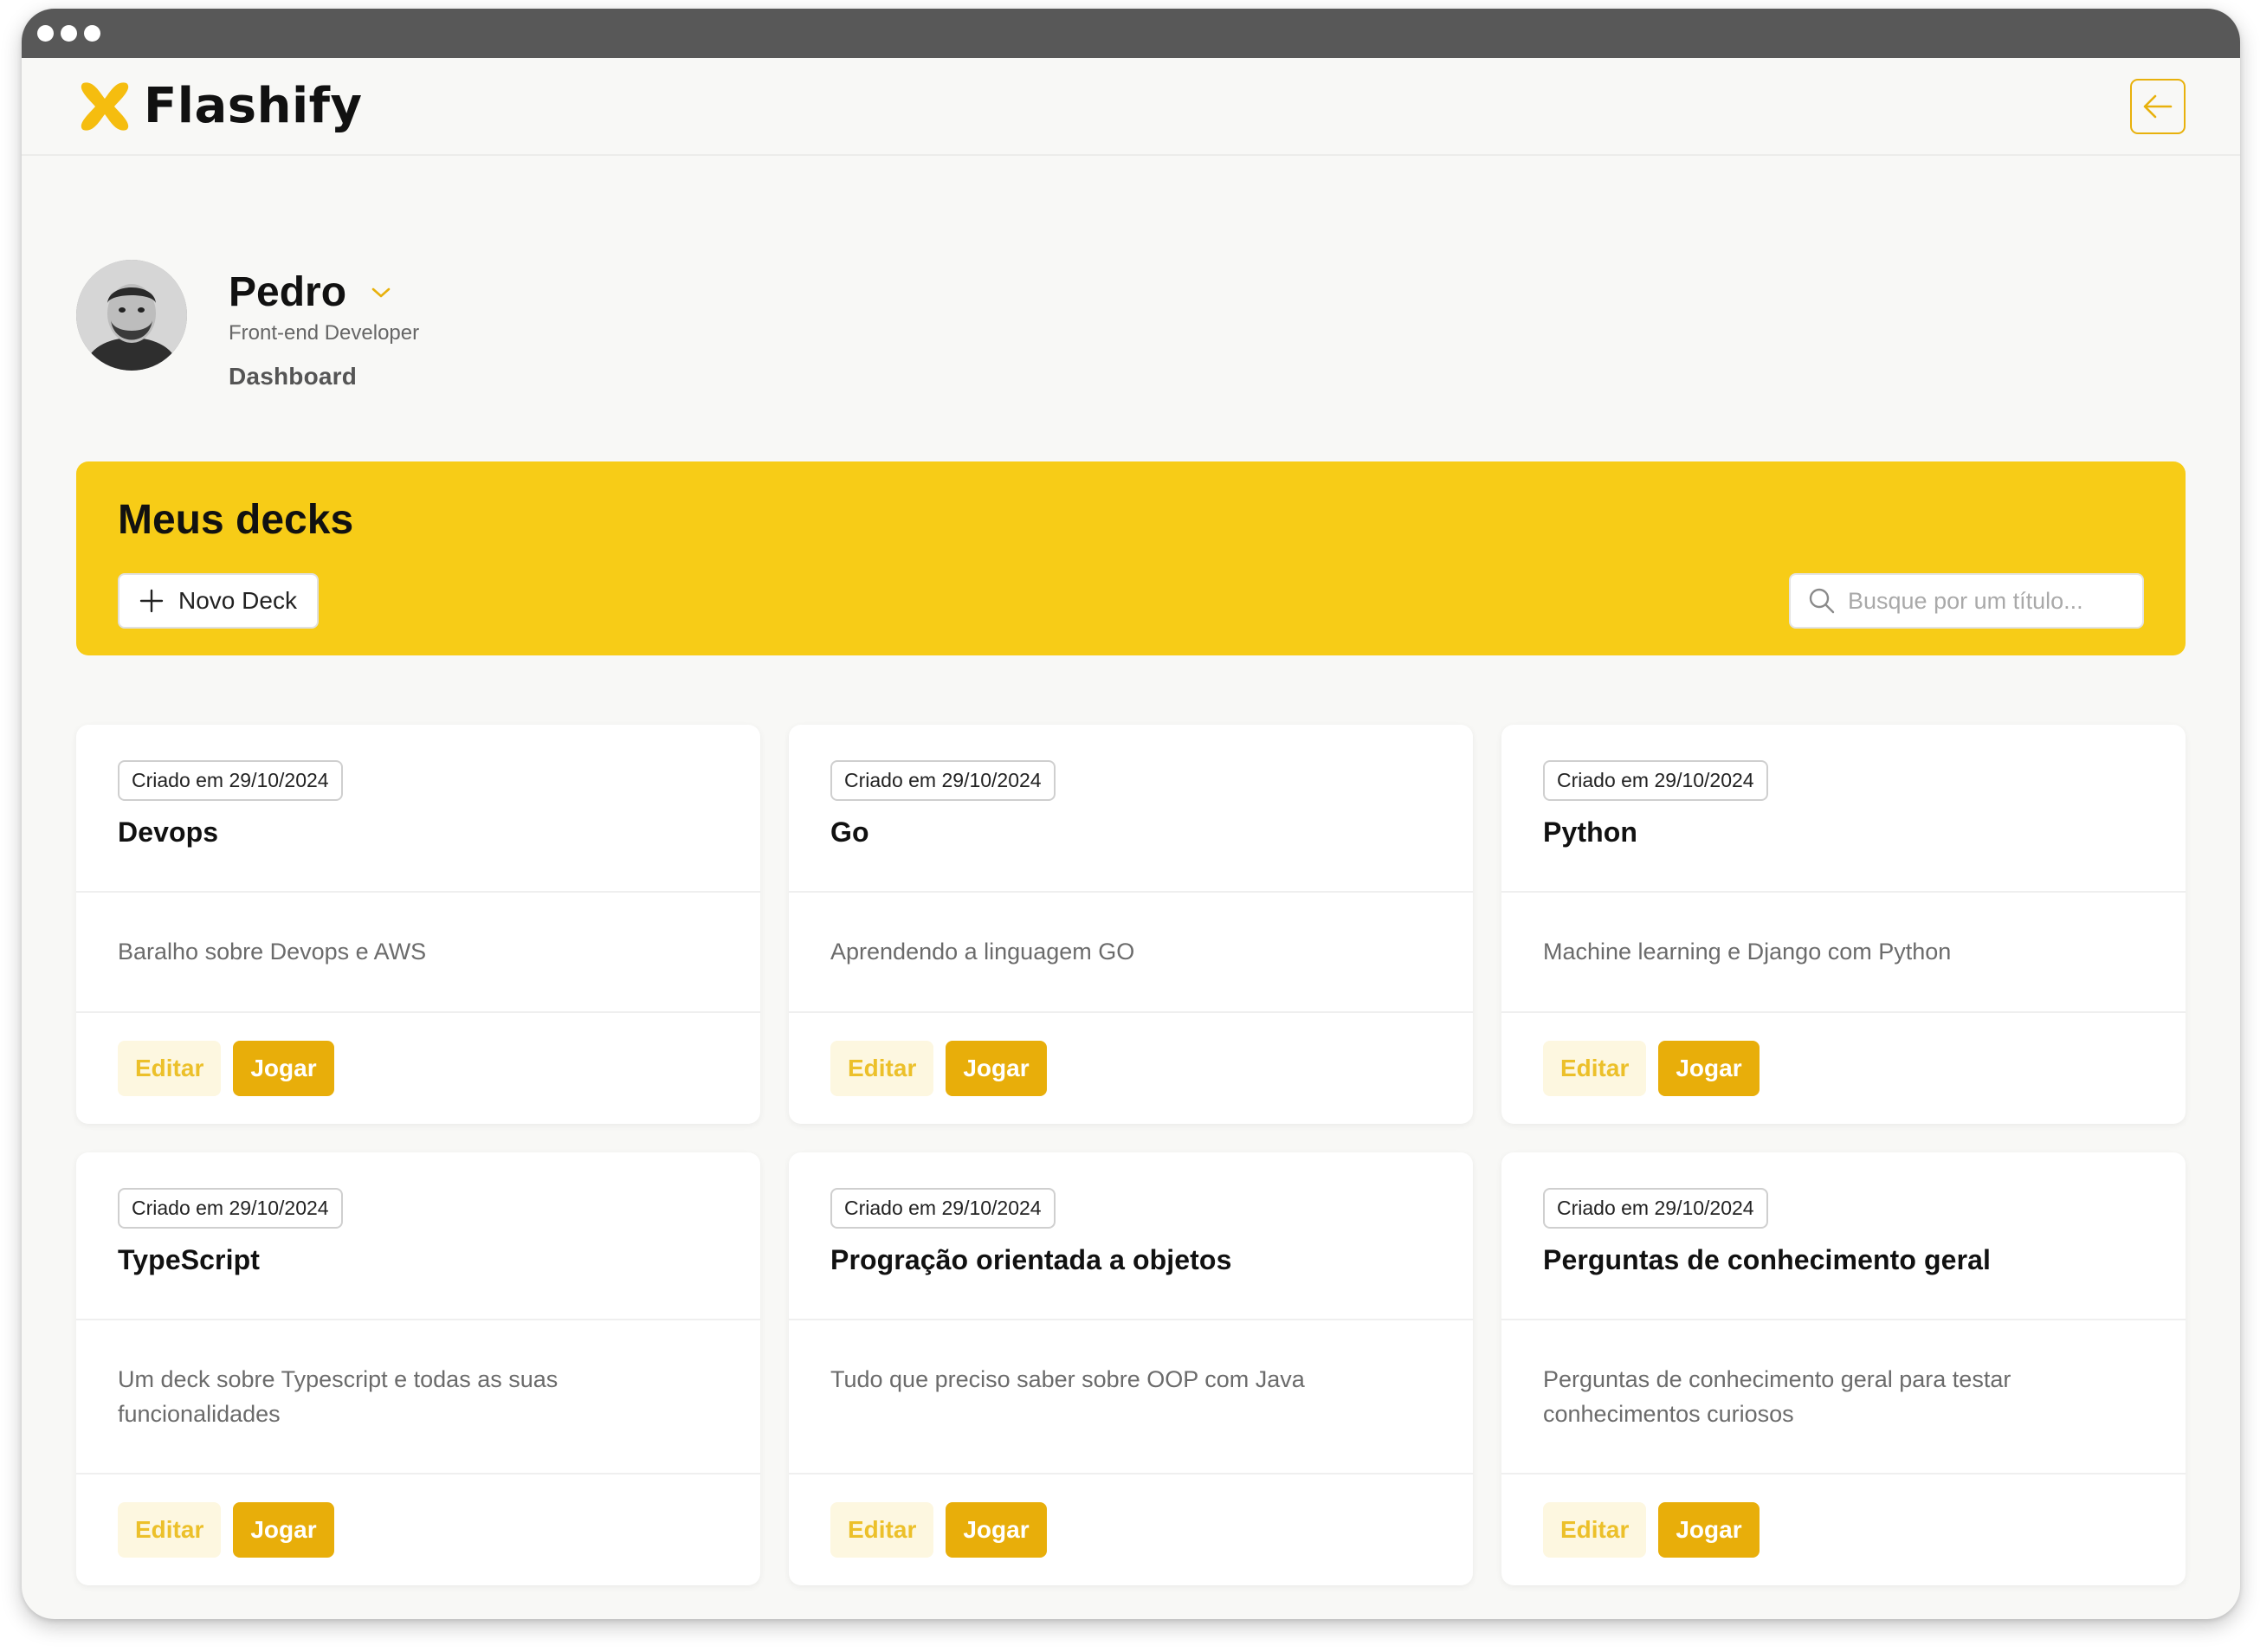 The height and width of the screenshot is (1652, 2260). What do you see at coordinates (849, 832) in the screenshot?
I see `deck-title: Go` at bounding box center [849, 832].